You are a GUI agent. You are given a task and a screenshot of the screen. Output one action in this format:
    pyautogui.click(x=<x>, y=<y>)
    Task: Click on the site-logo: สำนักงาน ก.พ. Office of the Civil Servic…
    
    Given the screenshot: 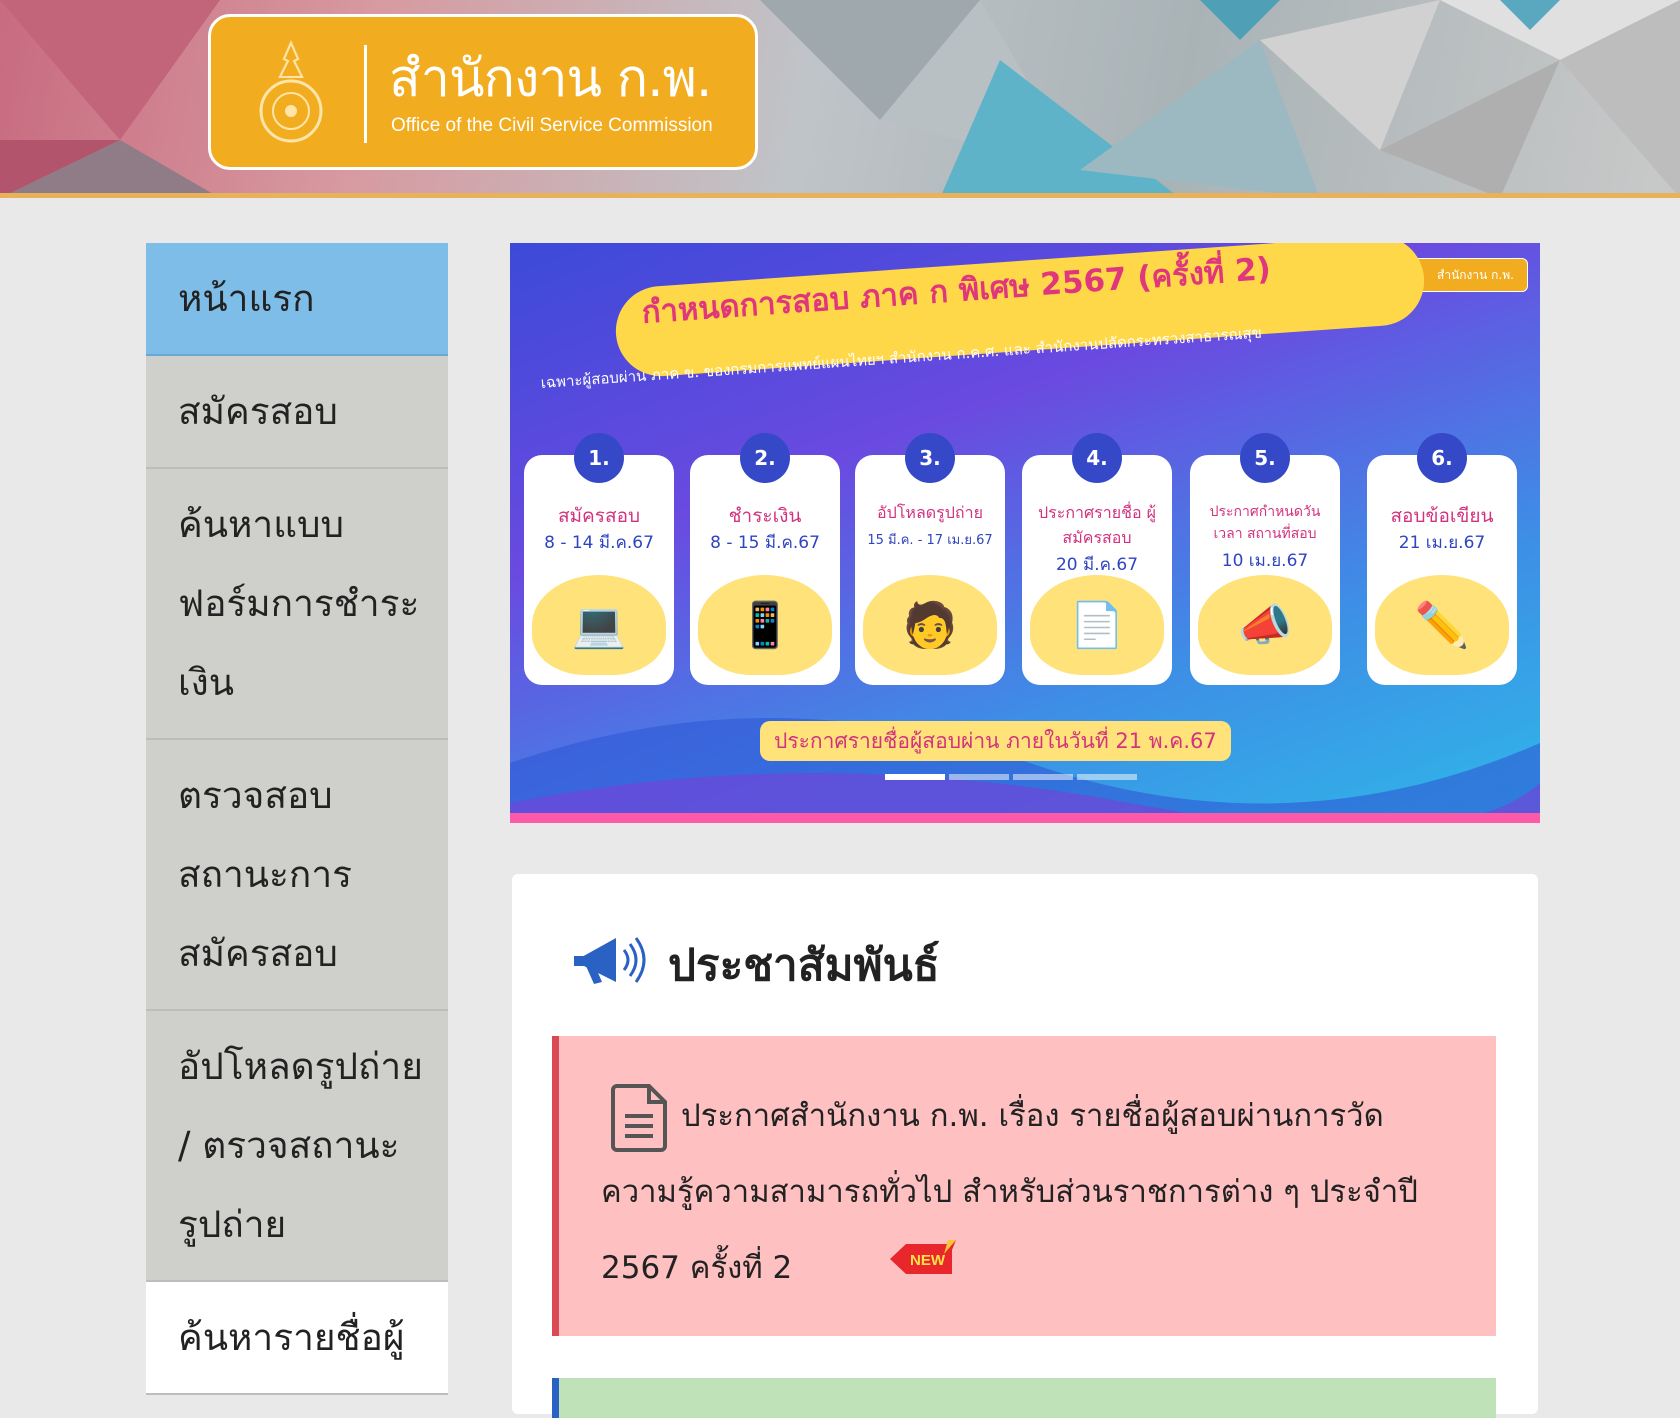 What is the action you would take?
    pyautogui.click(x=483, y=92)
    